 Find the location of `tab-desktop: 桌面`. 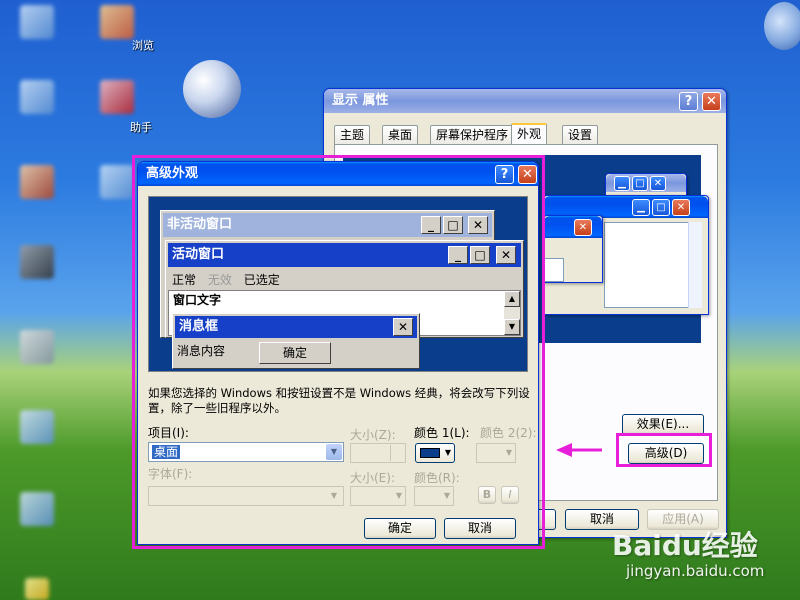

tab-desktop: 桌面 is located at coordinates (400, 134).